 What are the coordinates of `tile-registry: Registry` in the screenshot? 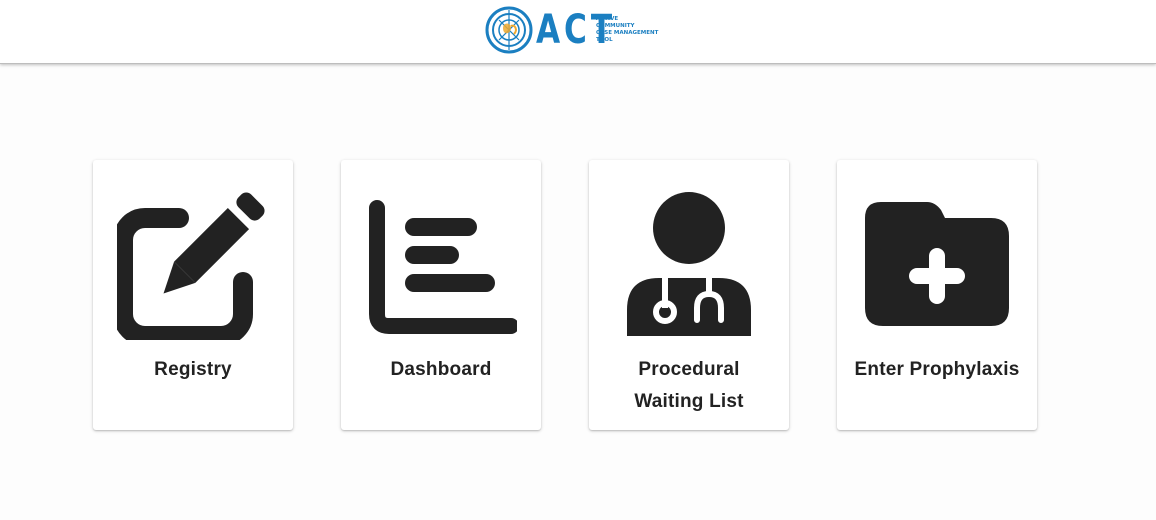 It's located at (193, 295).